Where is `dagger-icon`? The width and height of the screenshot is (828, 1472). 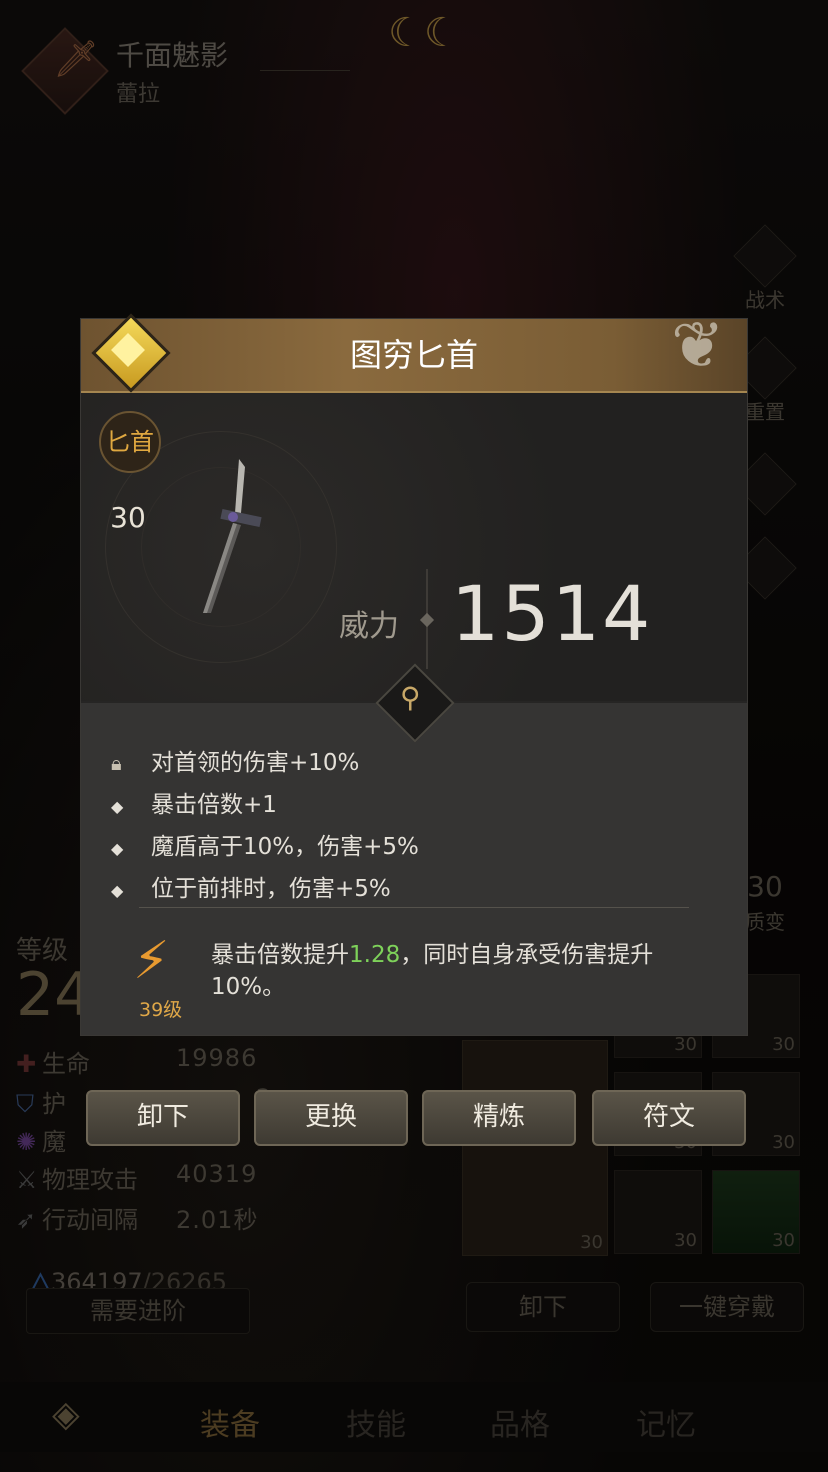 dagger-icon is located at coordinates (232, 536).